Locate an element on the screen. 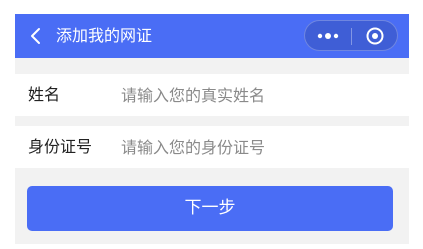 This screenshot has width=423, height=249. more-button is located at coordinates (328, 35).